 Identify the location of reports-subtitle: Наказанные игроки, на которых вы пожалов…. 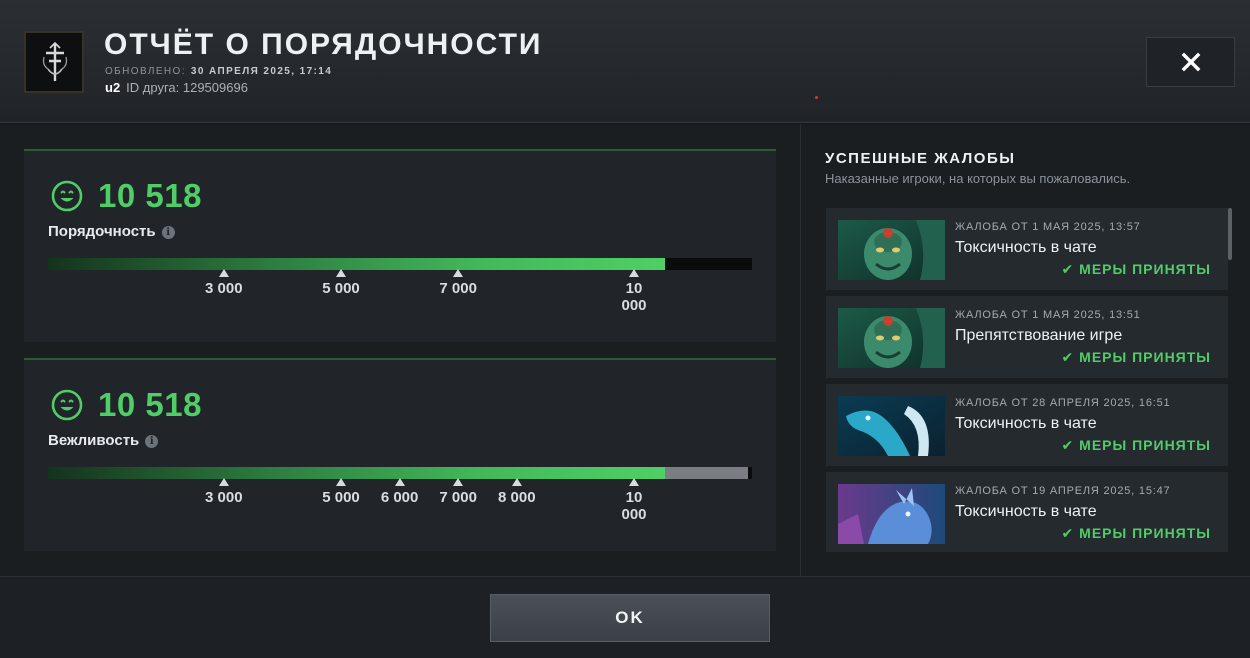
(978, 178).